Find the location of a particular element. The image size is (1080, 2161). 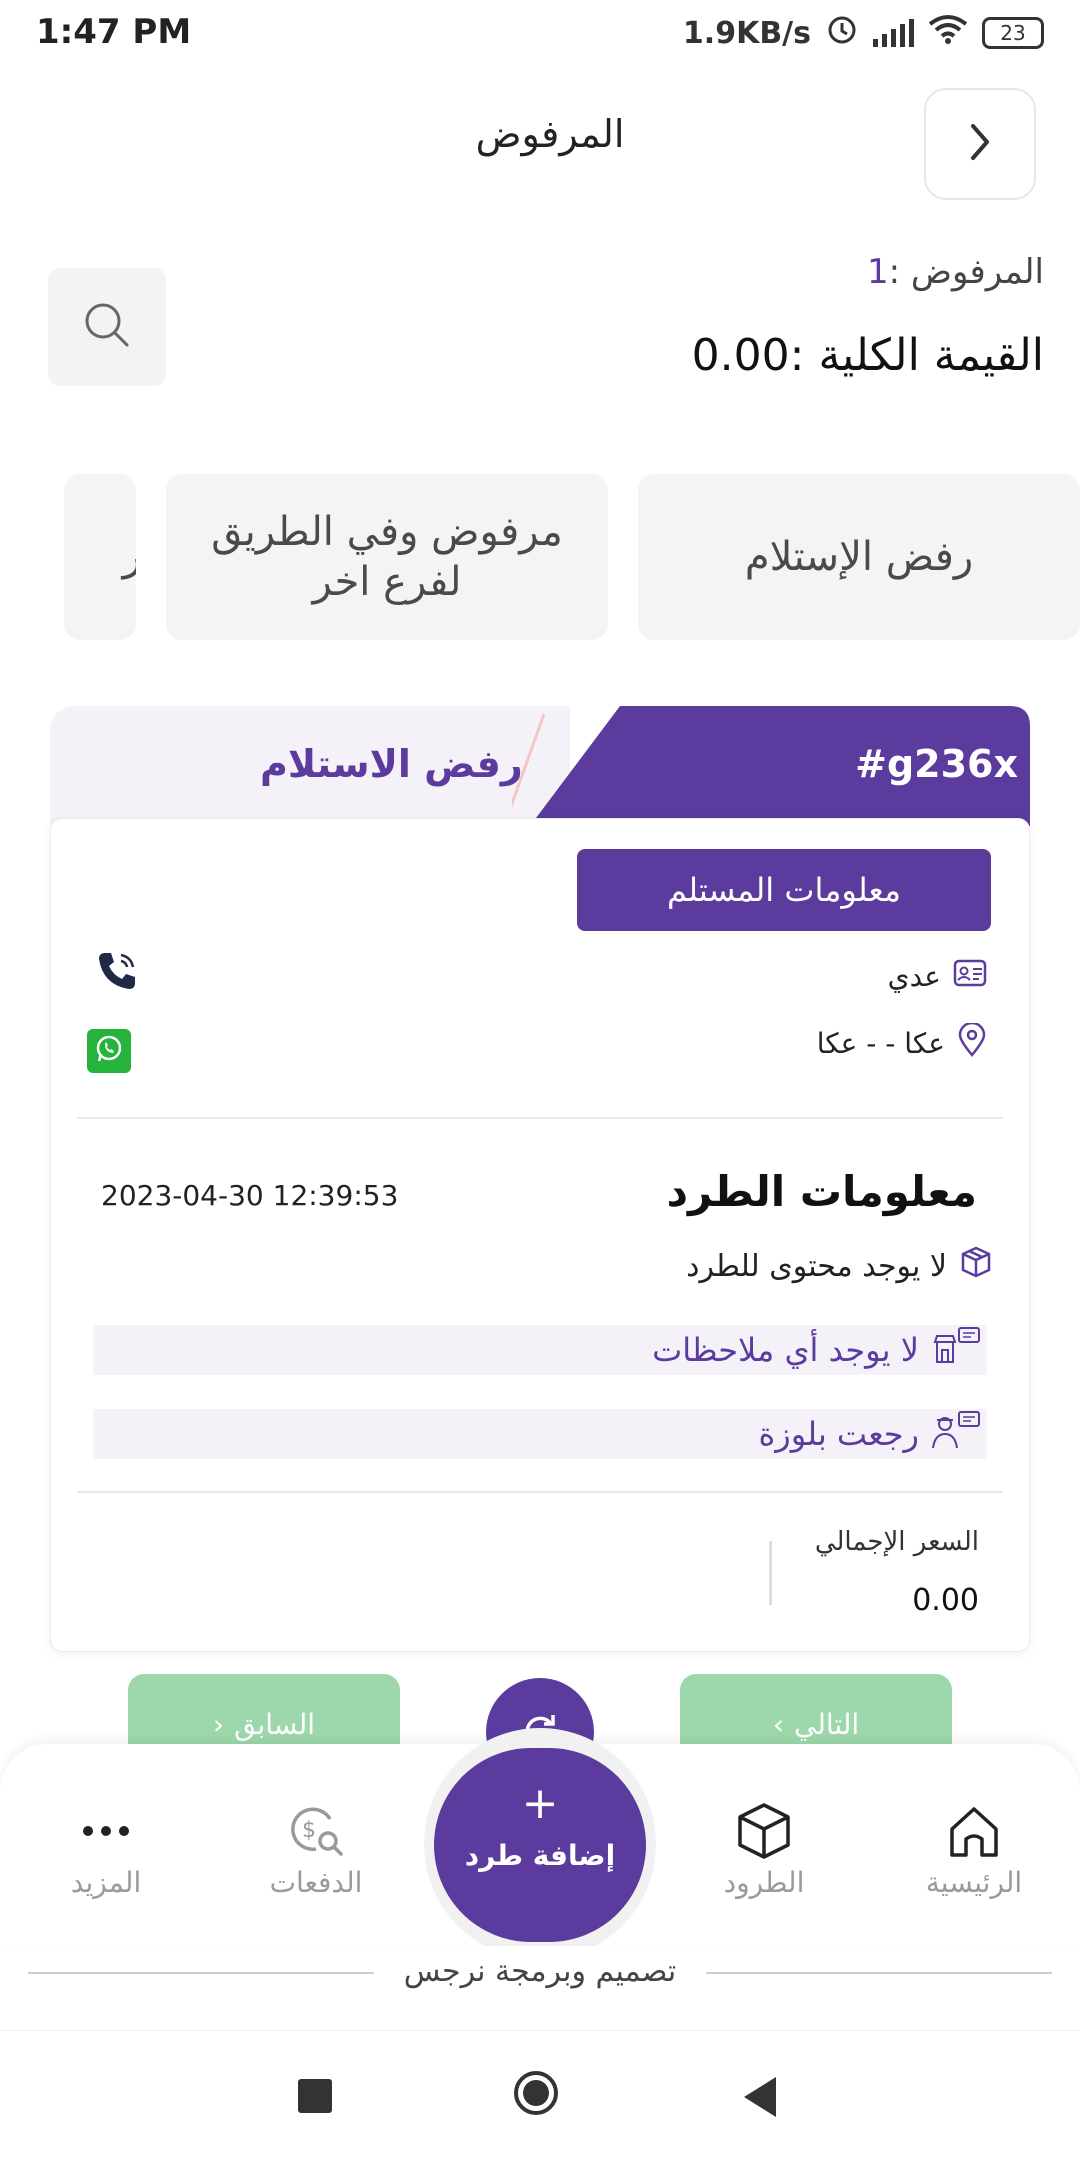

more-dots-icon is located at coordinates (106, 1831).